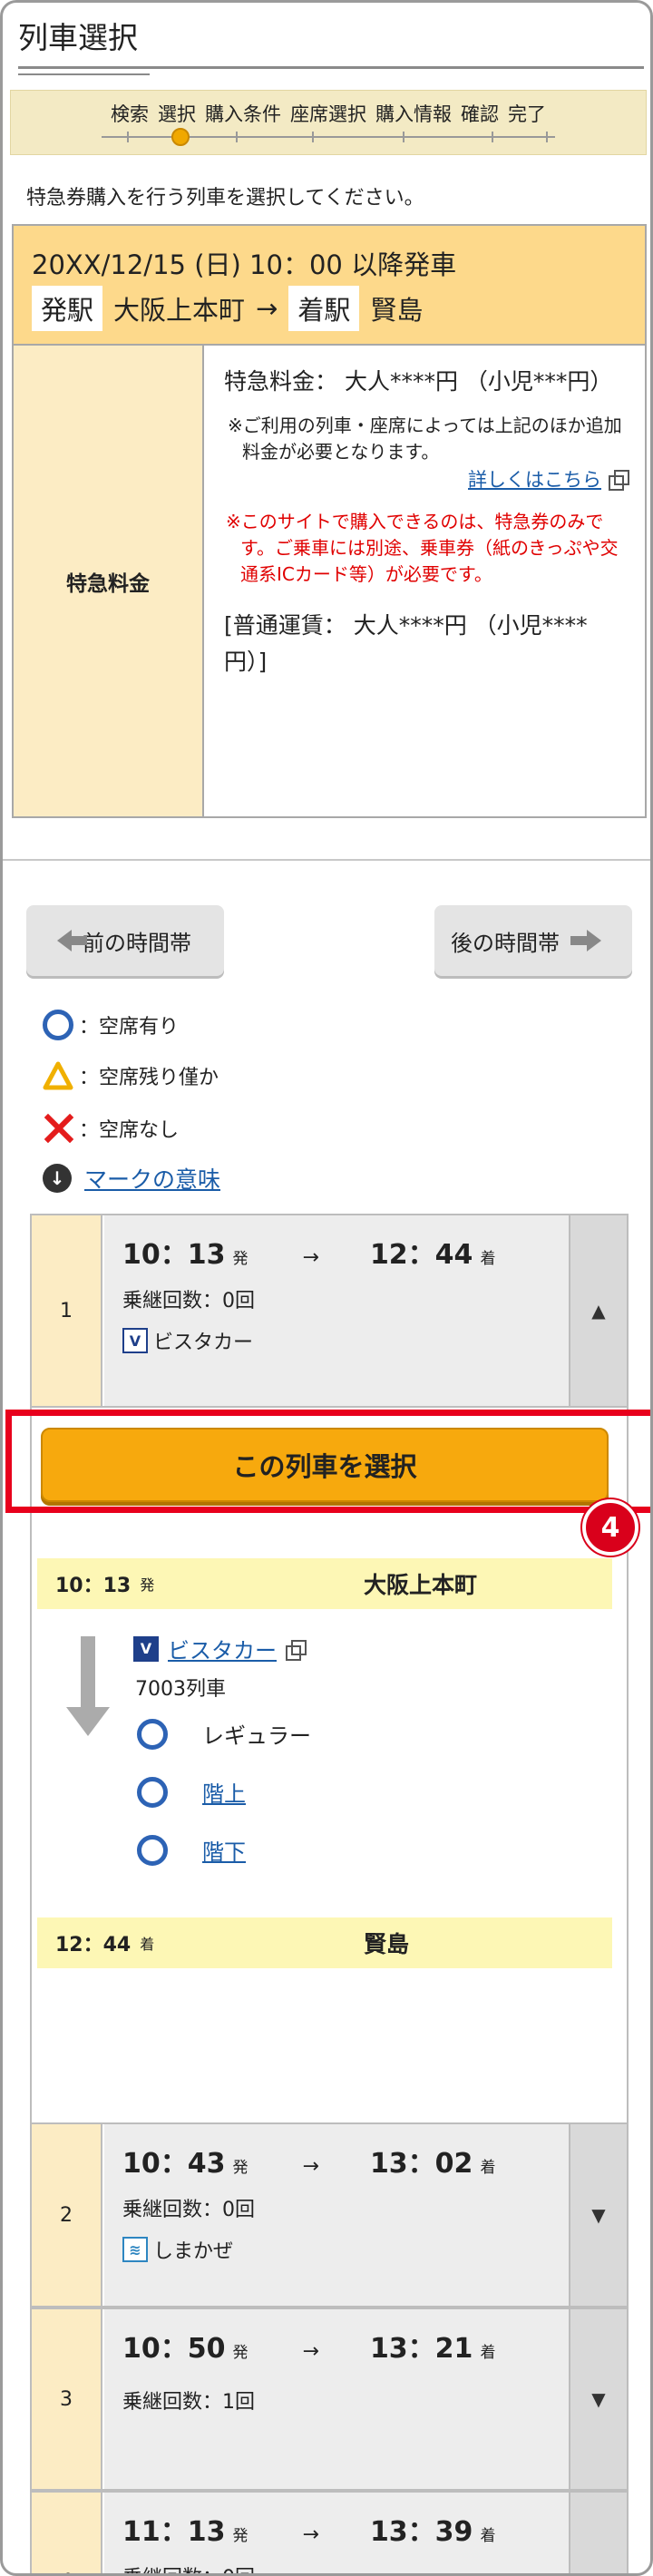 The height and width of the screenshot is (2576, 653). Describe the element at coordinates (345, 2529) in the screenshot. I see `train-times: 11：13 発 → 13：39 着` at that location.